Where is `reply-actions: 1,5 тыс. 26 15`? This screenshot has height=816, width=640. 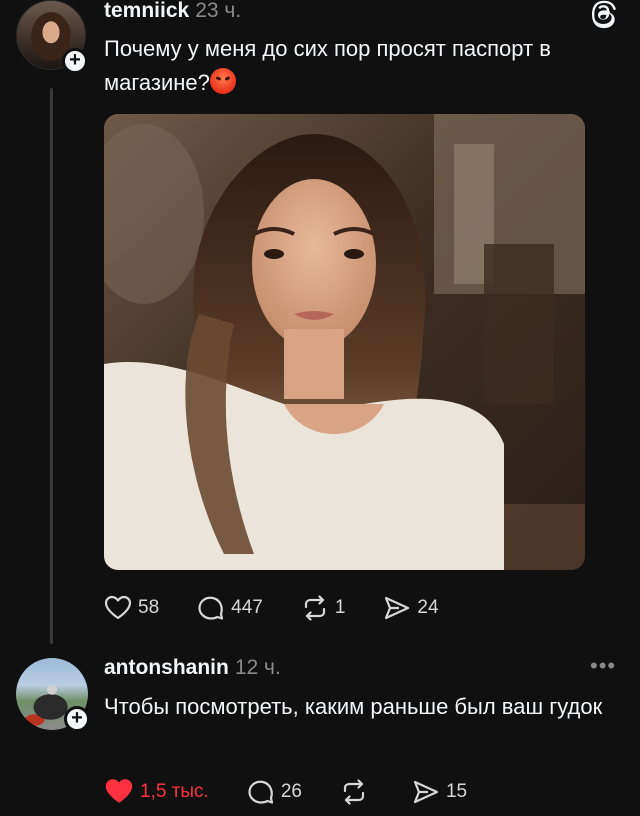
reply-actions: 1,5 тыс. 26 15 is located at coordinates (304, 791).